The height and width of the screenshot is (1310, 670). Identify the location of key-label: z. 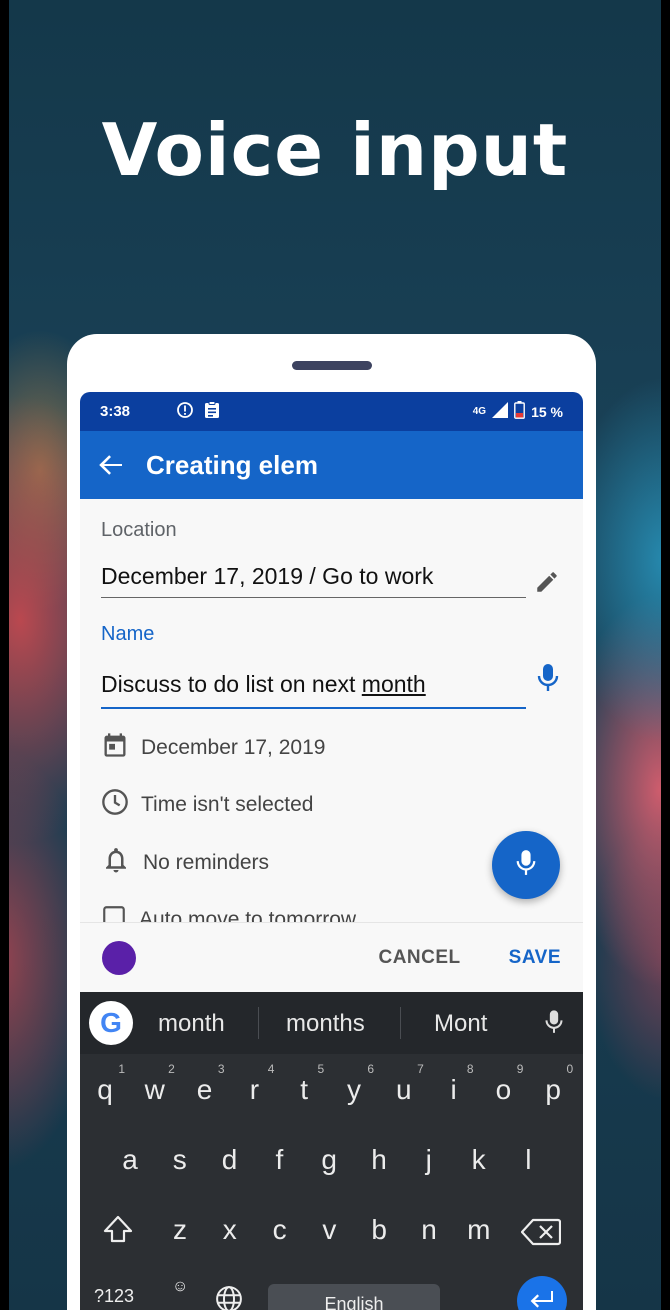
(180, 1229).